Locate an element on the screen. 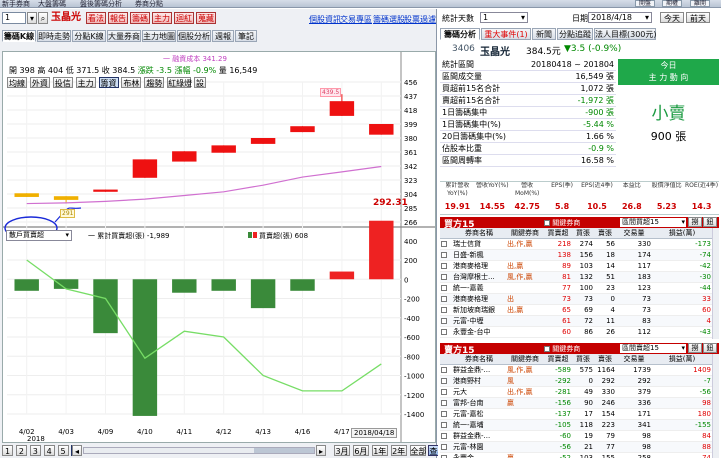  rtab-branch-track: 分點追蹤 is located at coordinates (575, 34).